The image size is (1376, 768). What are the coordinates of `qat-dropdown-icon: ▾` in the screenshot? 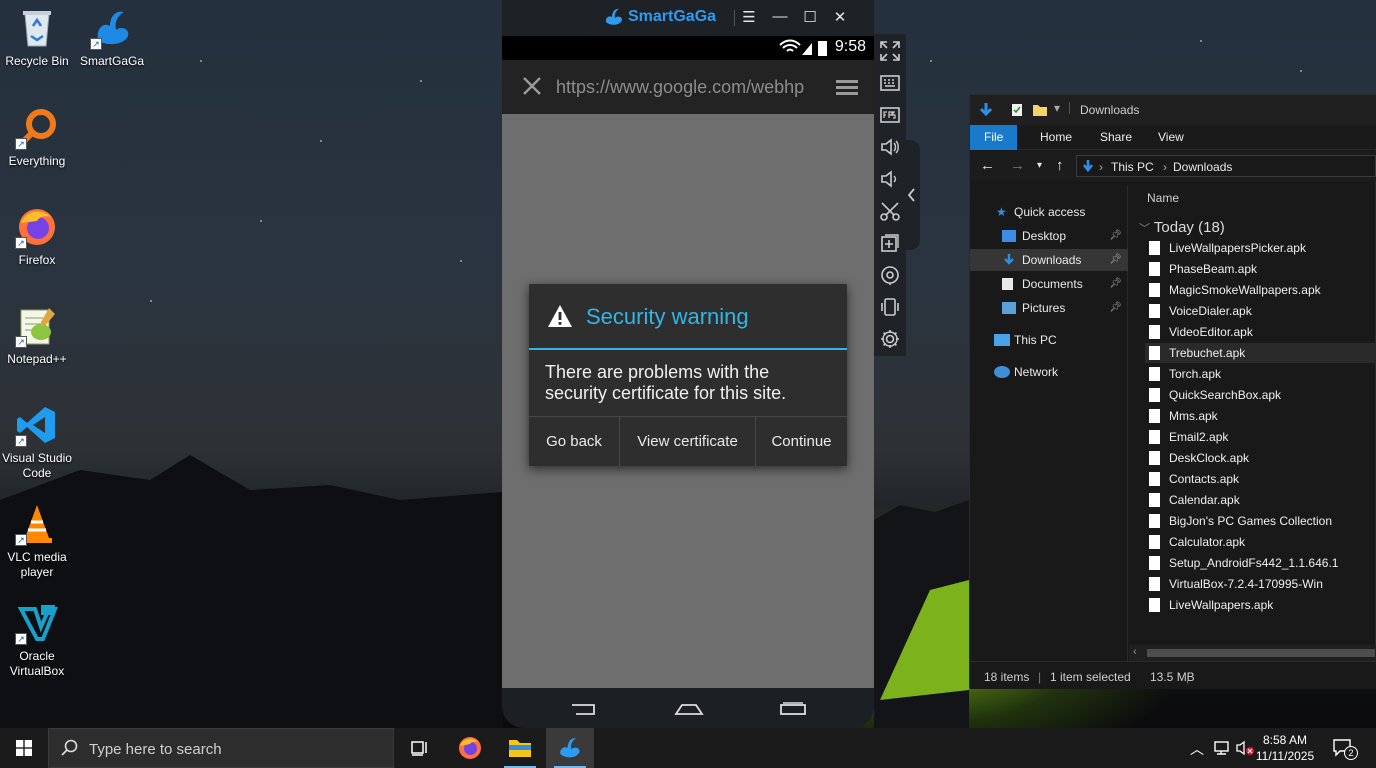 It's located at (1057, 108).